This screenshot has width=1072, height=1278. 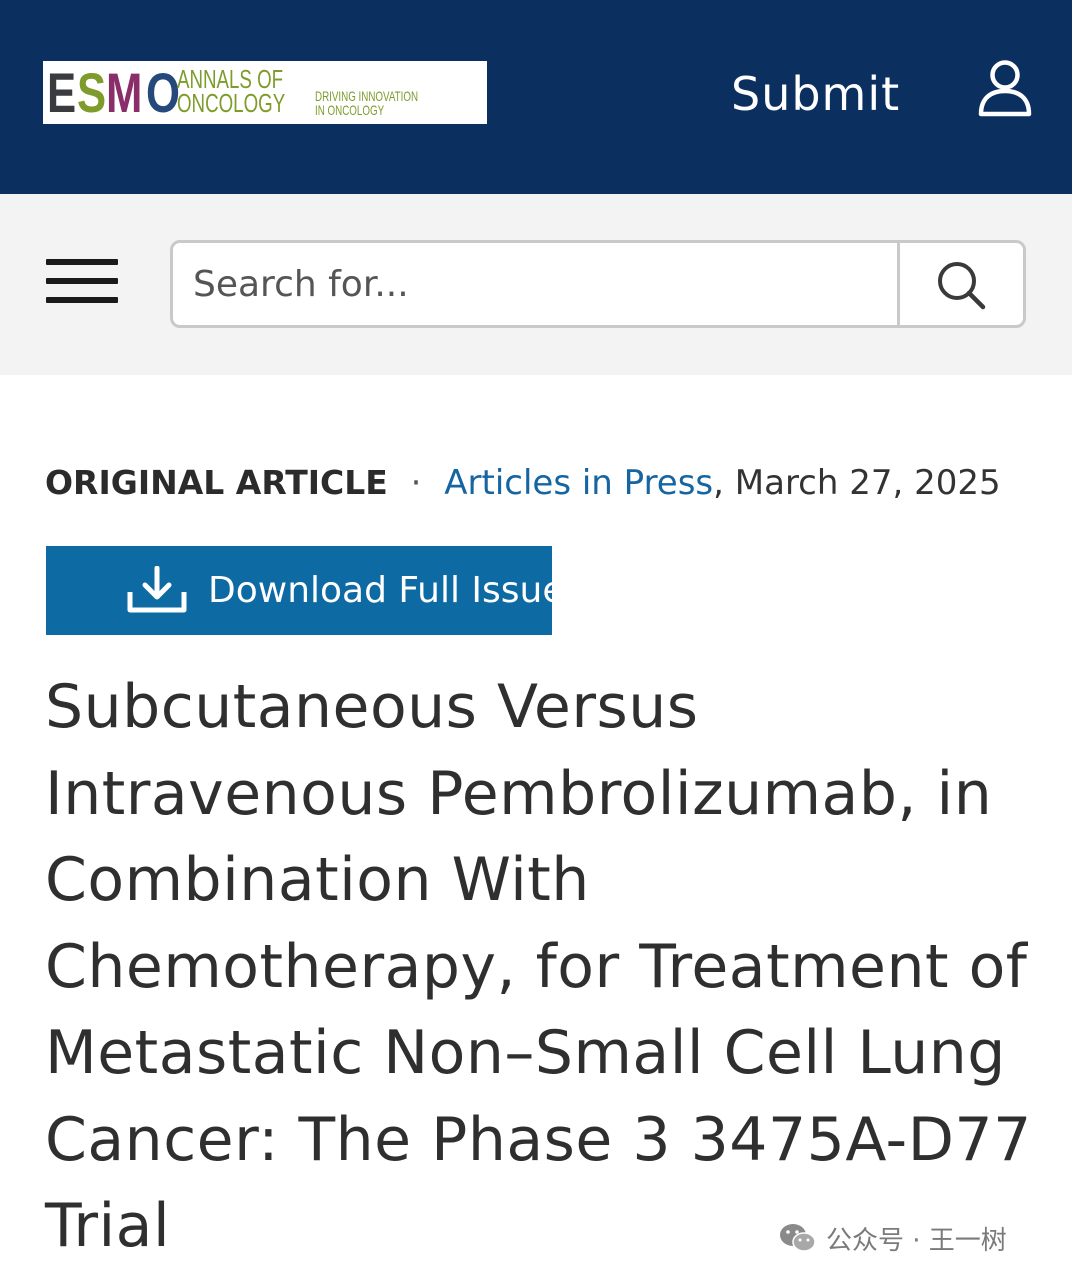 I want to click on download-label: Download Full Issue, so click(x=386, y=590).